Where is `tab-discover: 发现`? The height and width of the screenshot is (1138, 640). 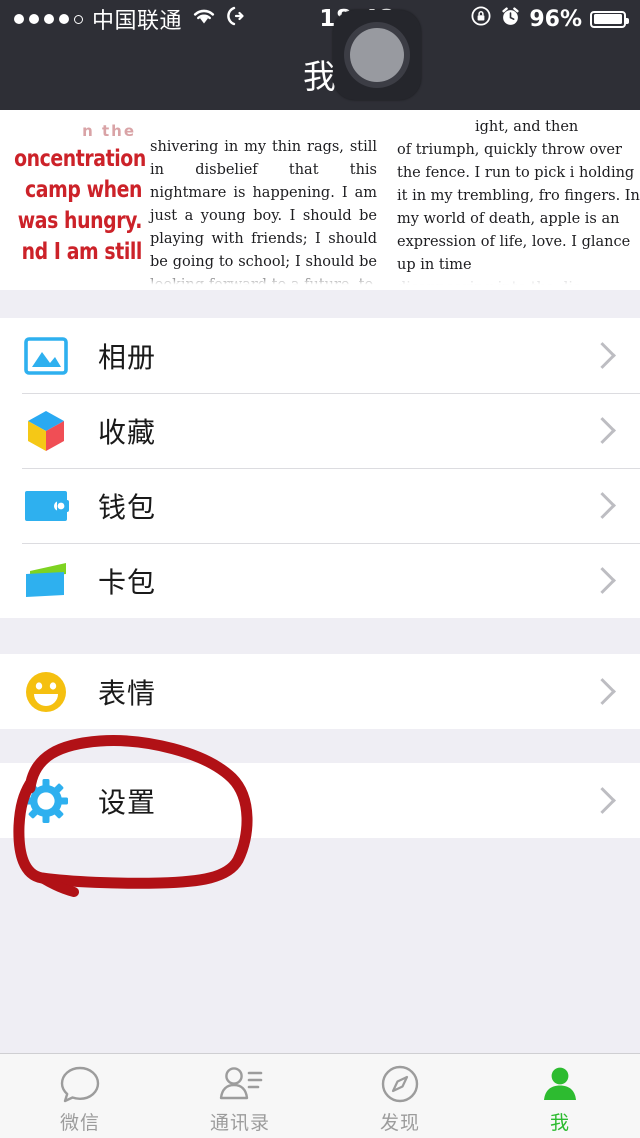 tab-discover: 发现 is located at coordinates (400, 1096).